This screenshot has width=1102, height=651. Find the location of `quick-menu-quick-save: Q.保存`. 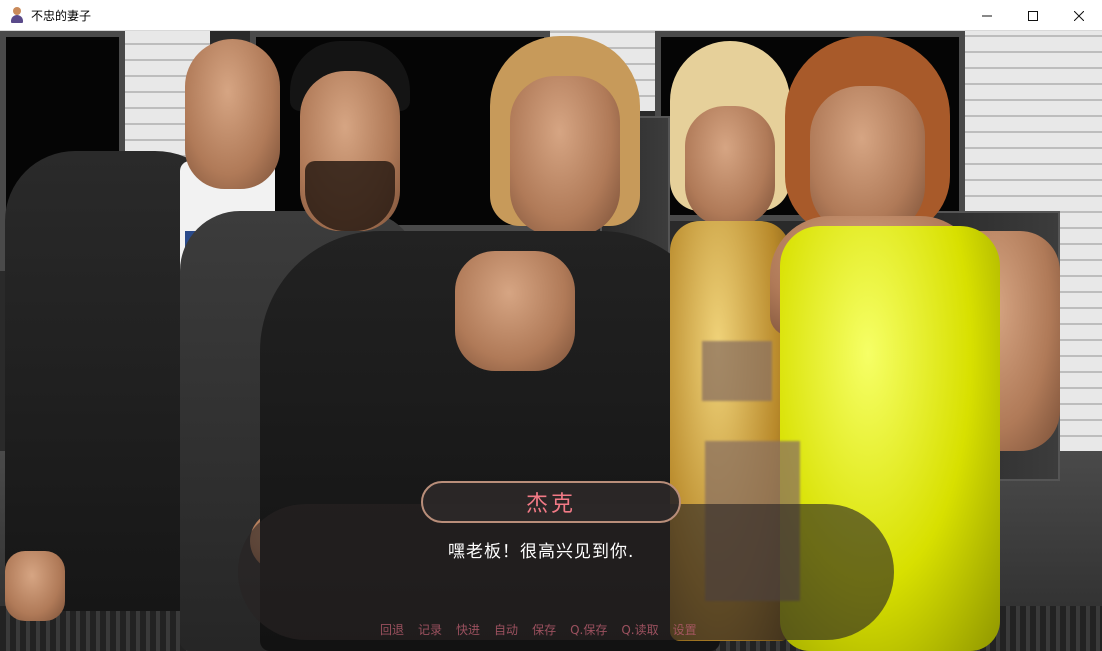

quick-menu-quick-save: Q.保存 is located at coordinates (588, 630).